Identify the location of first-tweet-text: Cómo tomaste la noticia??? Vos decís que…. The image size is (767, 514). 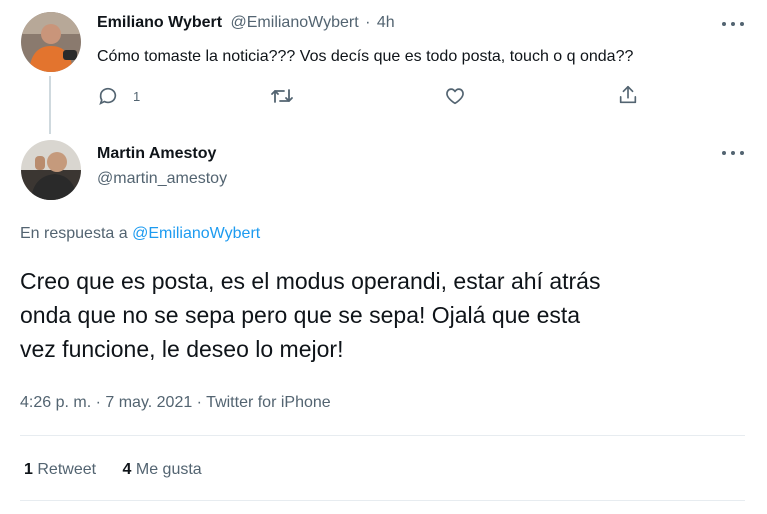
(365, 56).